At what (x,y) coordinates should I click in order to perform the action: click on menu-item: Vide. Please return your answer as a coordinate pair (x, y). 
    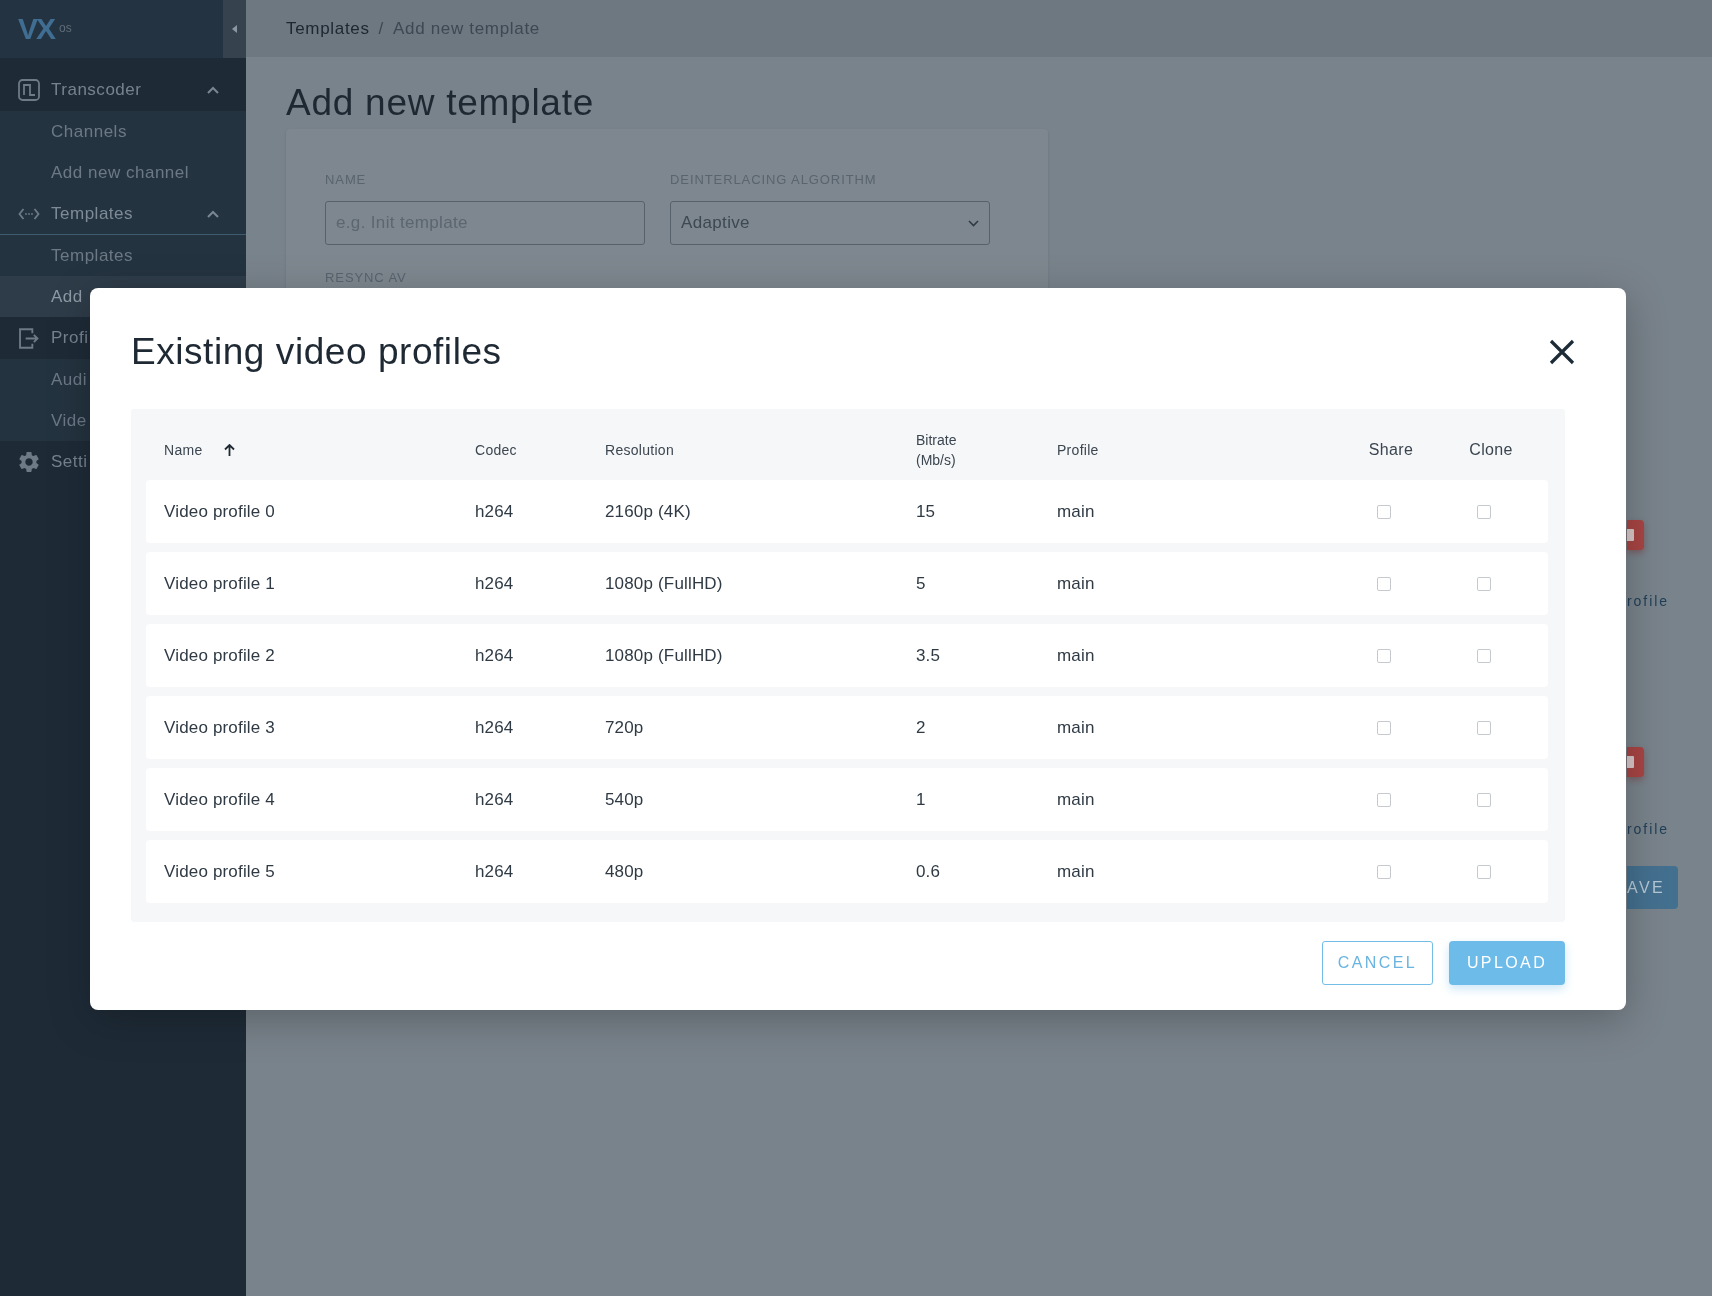
    Looking at the image, I should click on (69, 420).